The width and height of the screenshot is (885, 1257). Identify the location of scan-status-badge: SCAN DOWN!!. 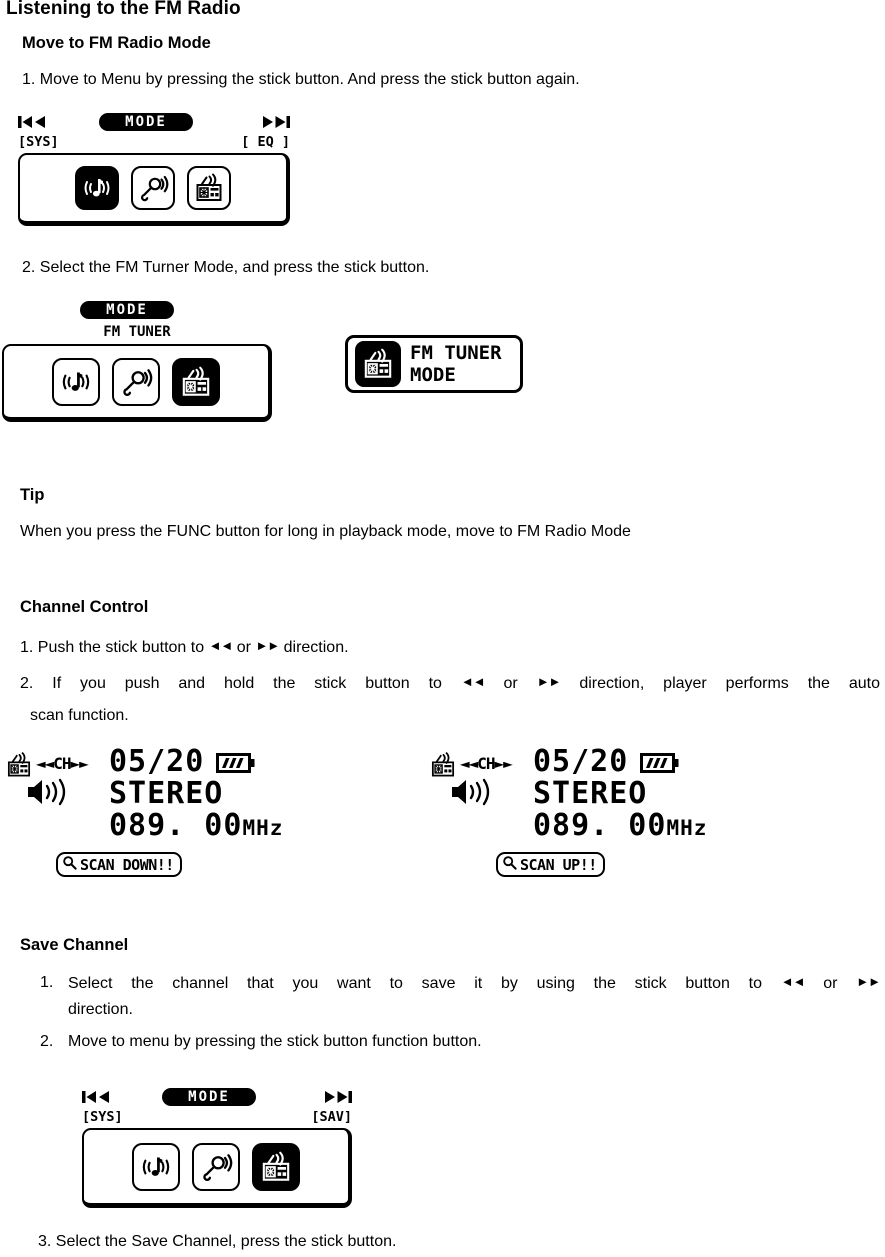
(119, 864).